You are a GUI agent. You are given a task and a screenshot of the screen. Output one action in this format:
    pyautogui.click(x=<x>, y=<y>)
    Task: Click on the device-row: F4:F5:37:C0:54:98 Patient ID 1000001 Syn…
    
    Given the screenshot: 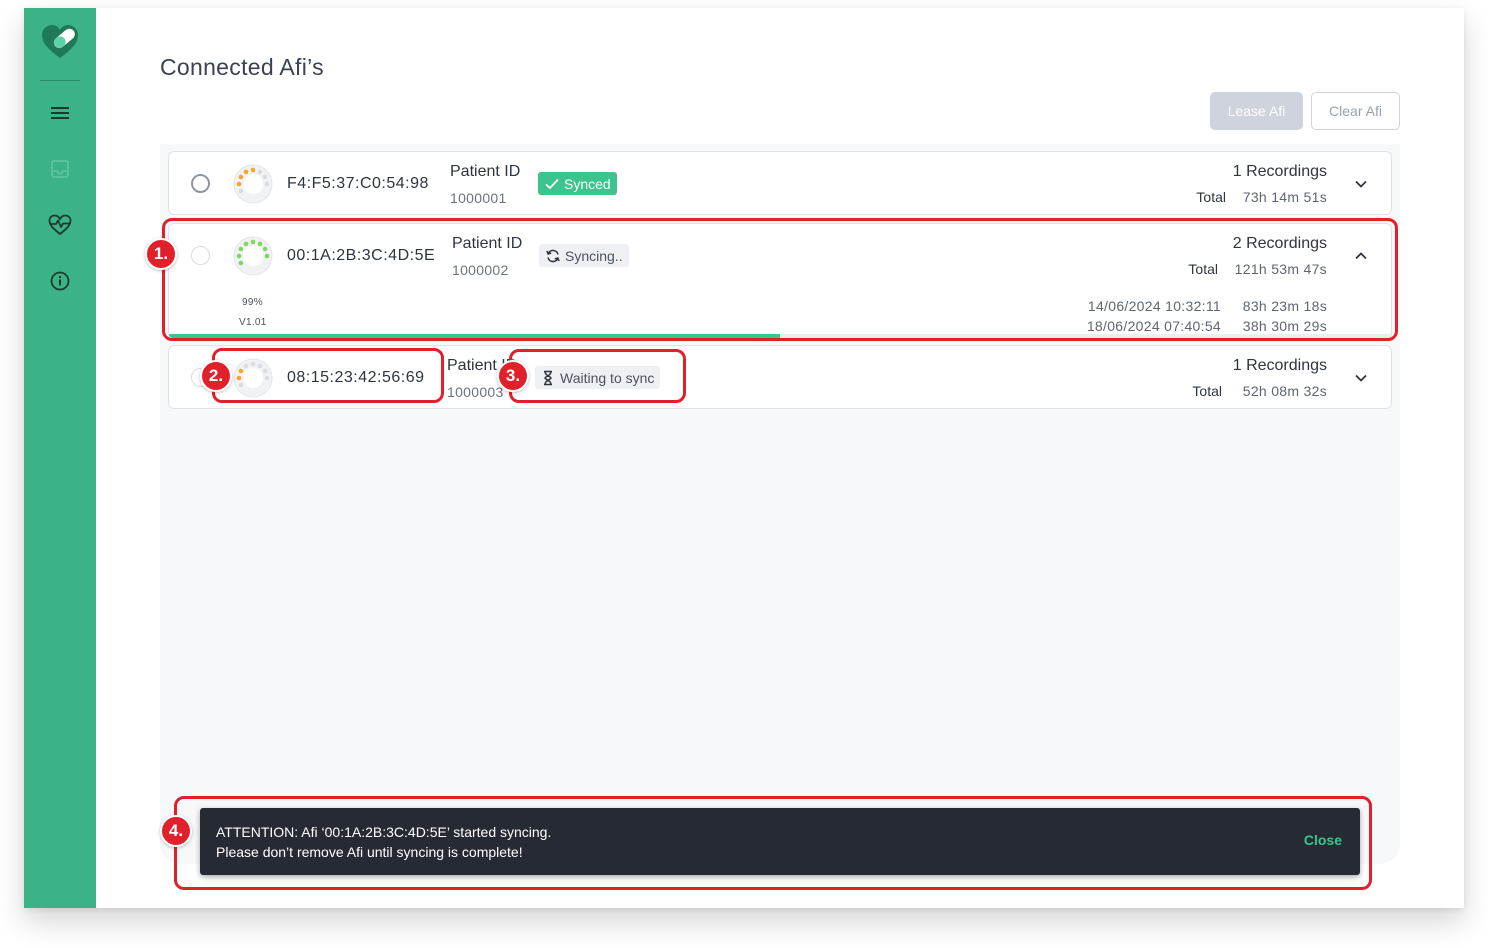 What is the action you would take?
    pyautogui.click(x=780, y=183)
    